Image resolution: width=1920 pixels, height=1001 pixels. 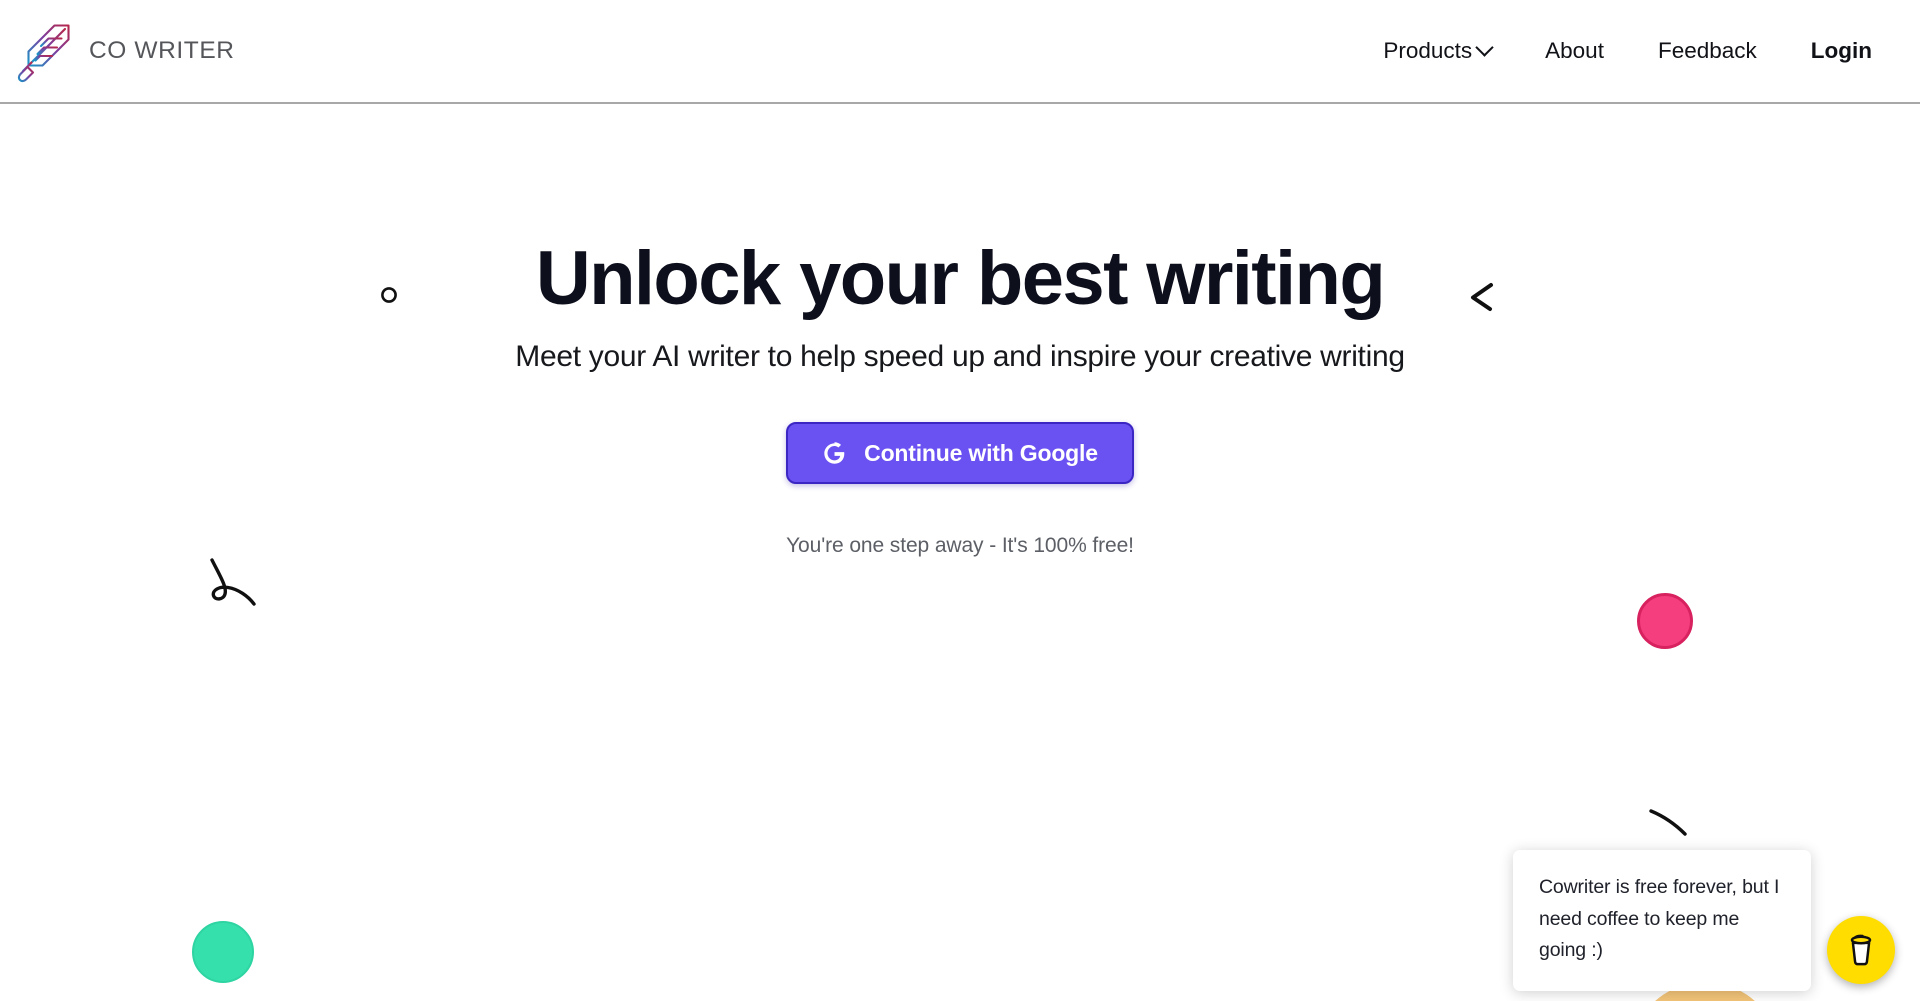 What do you see at coordinates (1668, 822) in the screenshot?
I see `curve-stroke-doodle-icon` at bounding box center [1668, 822].